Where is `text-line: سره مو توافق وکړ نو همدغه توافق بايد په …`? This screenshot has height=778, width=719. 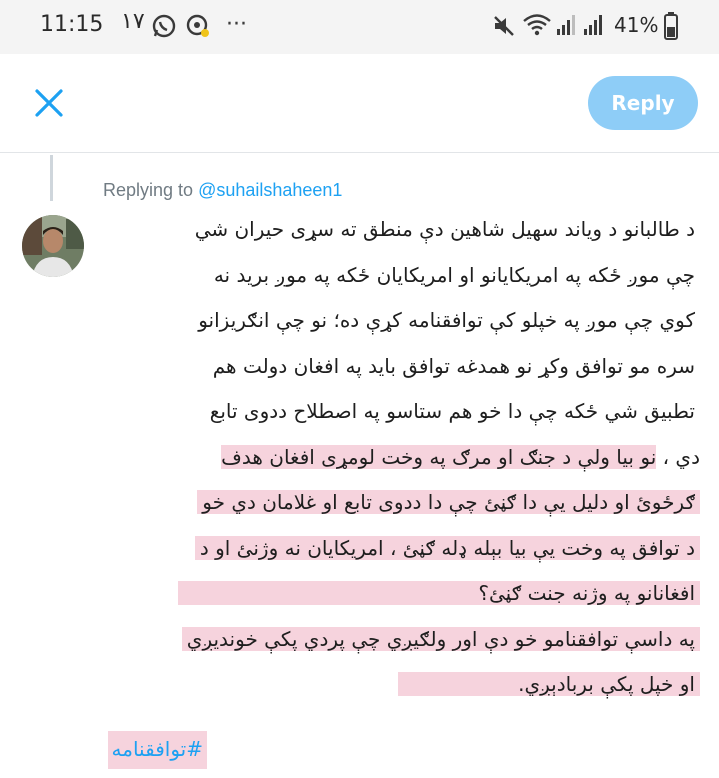
text-line: سره مو توافق وکړ نو همدغه توافق بايد په … is located at coordinates (453, 365).